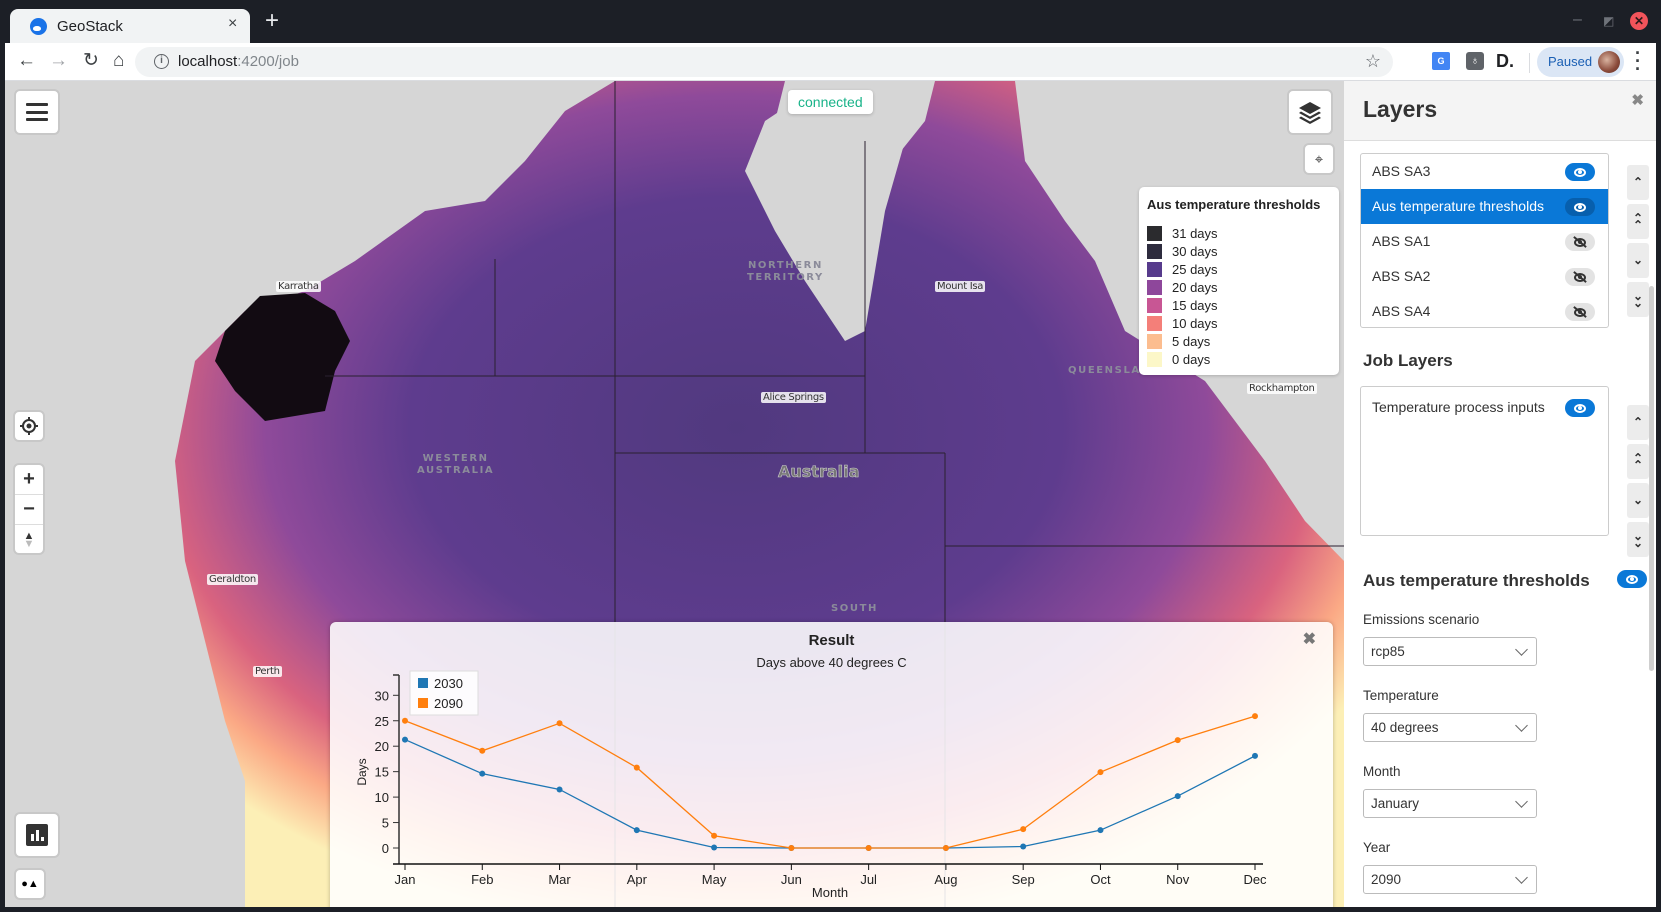 The image size is (1661, 912). I want to click on minimize-button: –, so click(1577, 20).